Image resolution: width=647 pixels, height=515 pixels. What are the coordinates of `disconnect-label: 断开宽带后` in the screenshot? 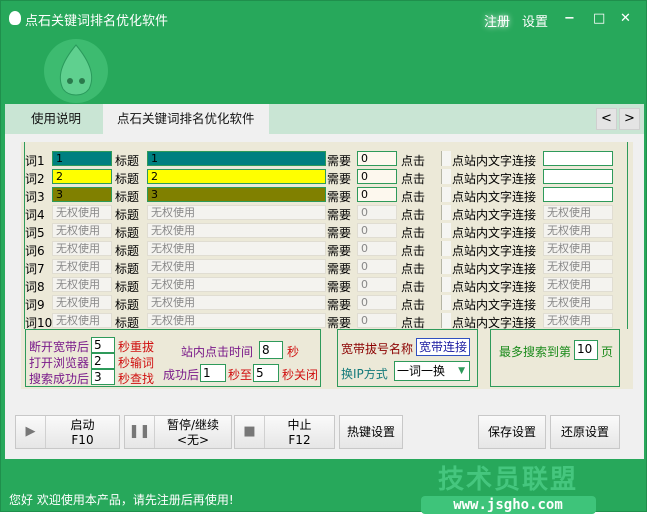 It's located at (59, 347).